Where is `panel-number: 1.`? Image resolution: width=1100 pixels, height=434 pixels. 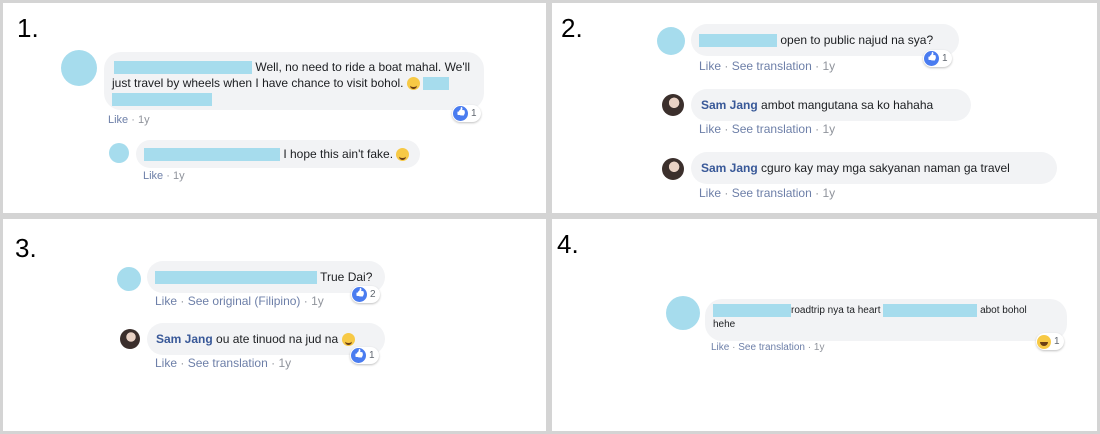 panel-number: 1. is located at coordinates (28, 28).